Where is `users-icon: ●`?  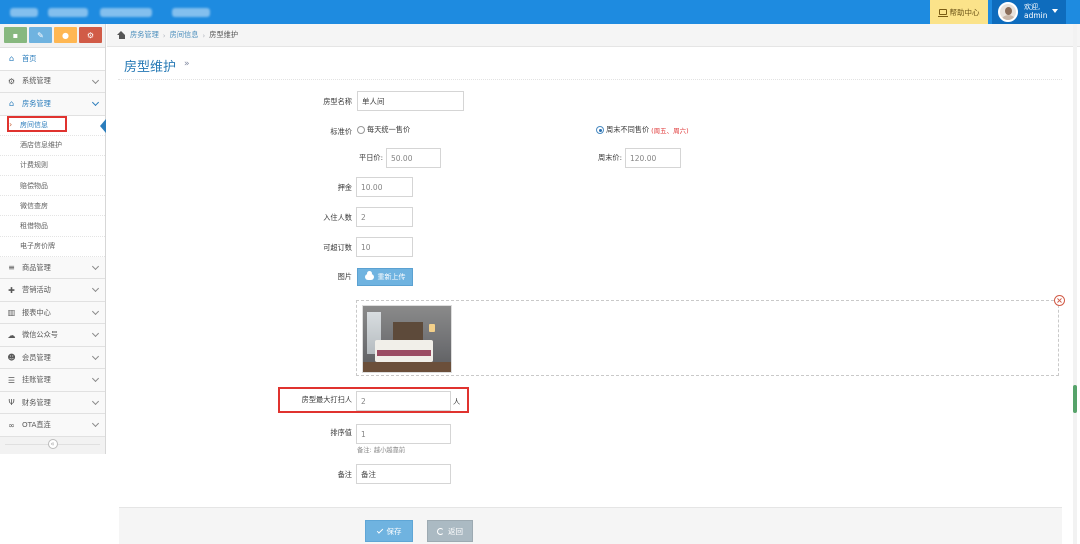
users-icon: ● is located at coordinates (65, 35).